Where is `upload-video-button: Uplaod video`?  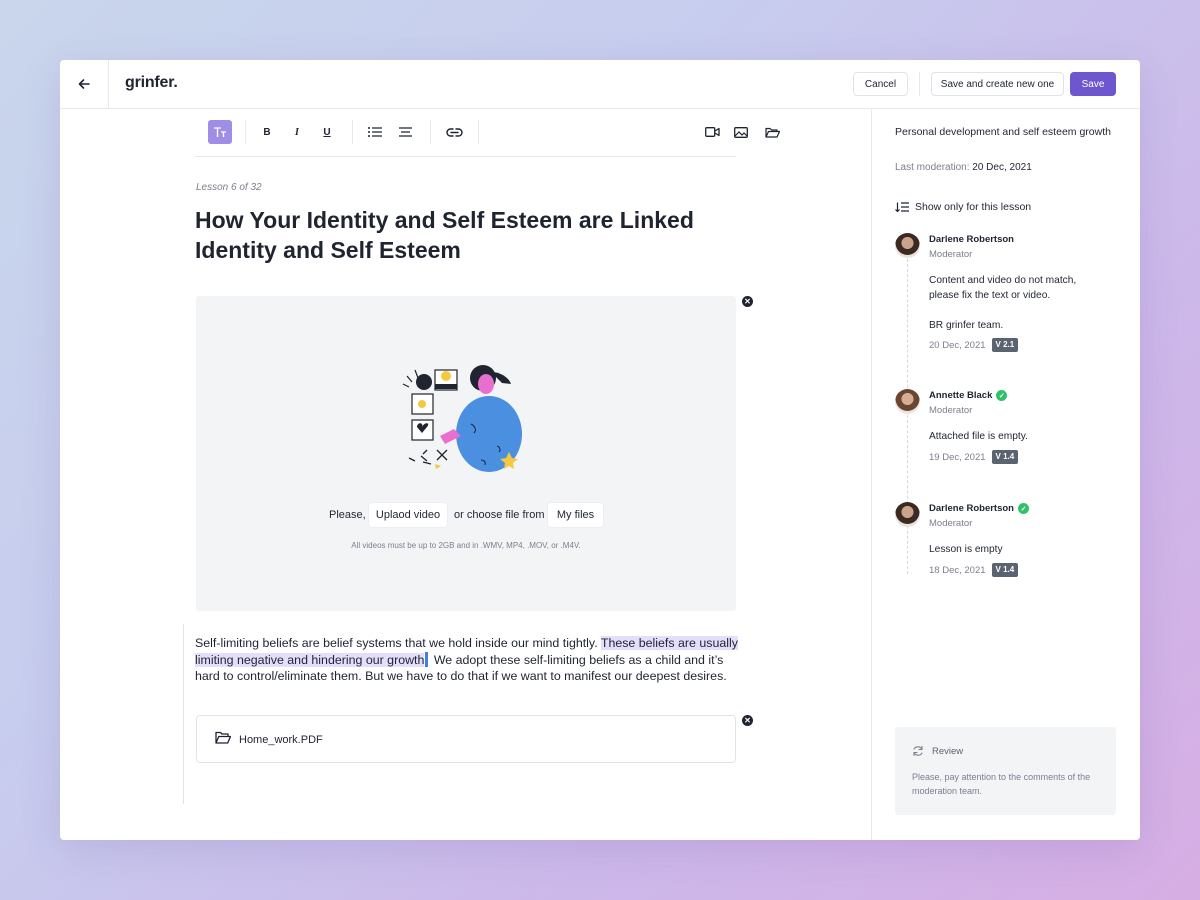 upload-video-button: Uplaod video is located at coordinates (408, 515).